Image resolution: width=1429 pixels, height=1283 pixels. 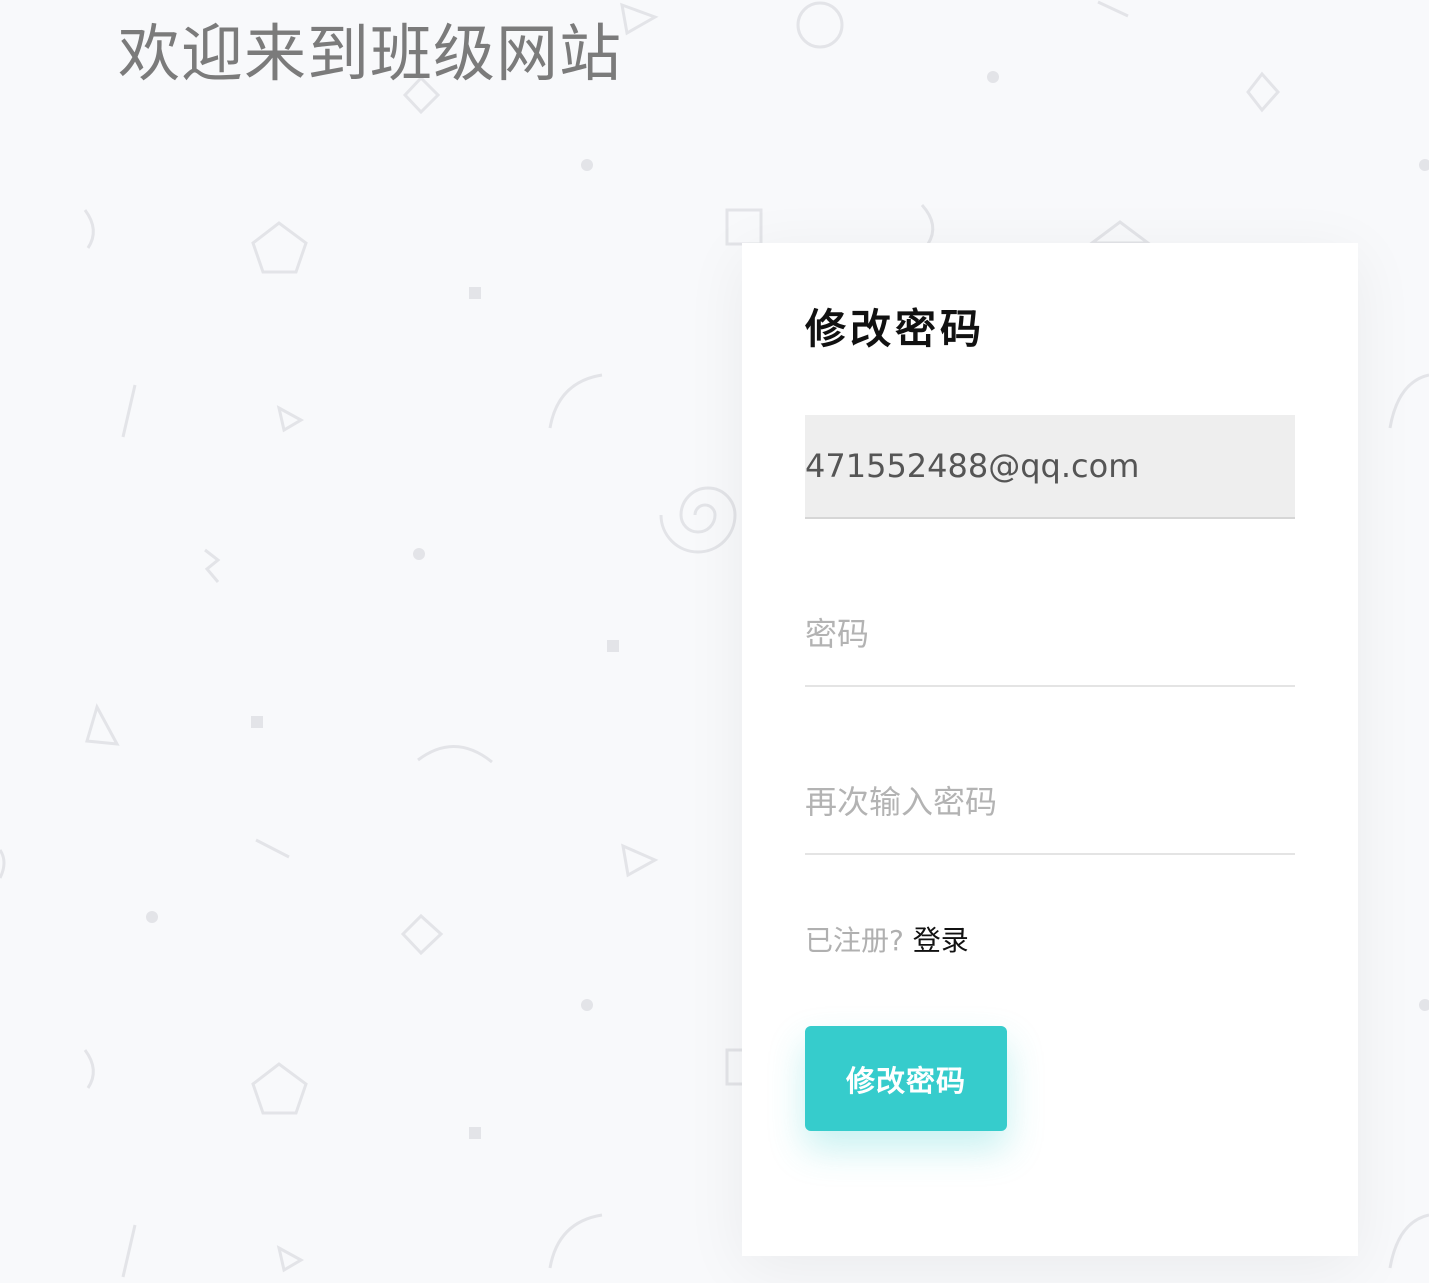 I want to click on login-prompt-line: 已注册? 登录, so click(x=887, y=941).